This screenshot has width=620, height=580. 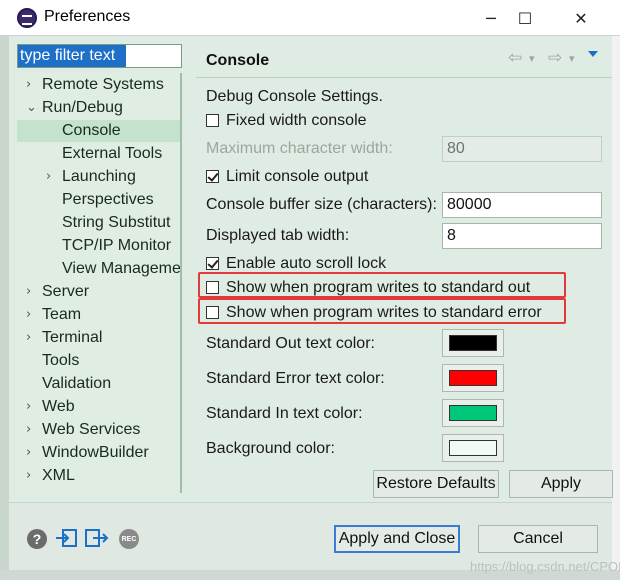 What do you see at coordinates (525, 18) in the screenshot?
I see `maximize-icon: ☐` at bounding box center [525, 18].